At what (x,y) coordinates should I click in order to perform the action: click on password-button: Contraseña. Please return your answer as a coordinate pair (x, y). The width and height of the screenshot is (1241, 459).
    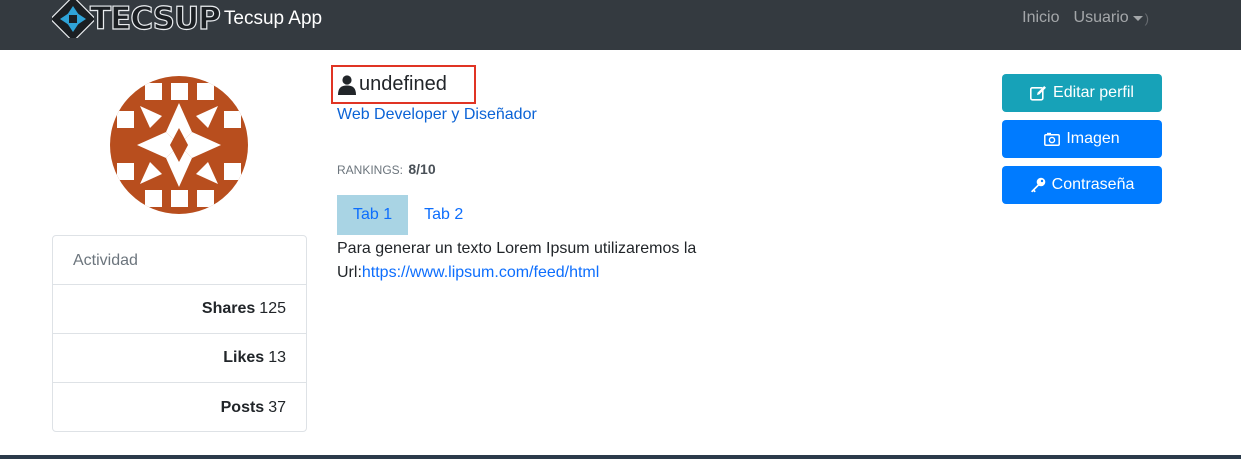
    Looking at the image, I should click on (1082, 185).